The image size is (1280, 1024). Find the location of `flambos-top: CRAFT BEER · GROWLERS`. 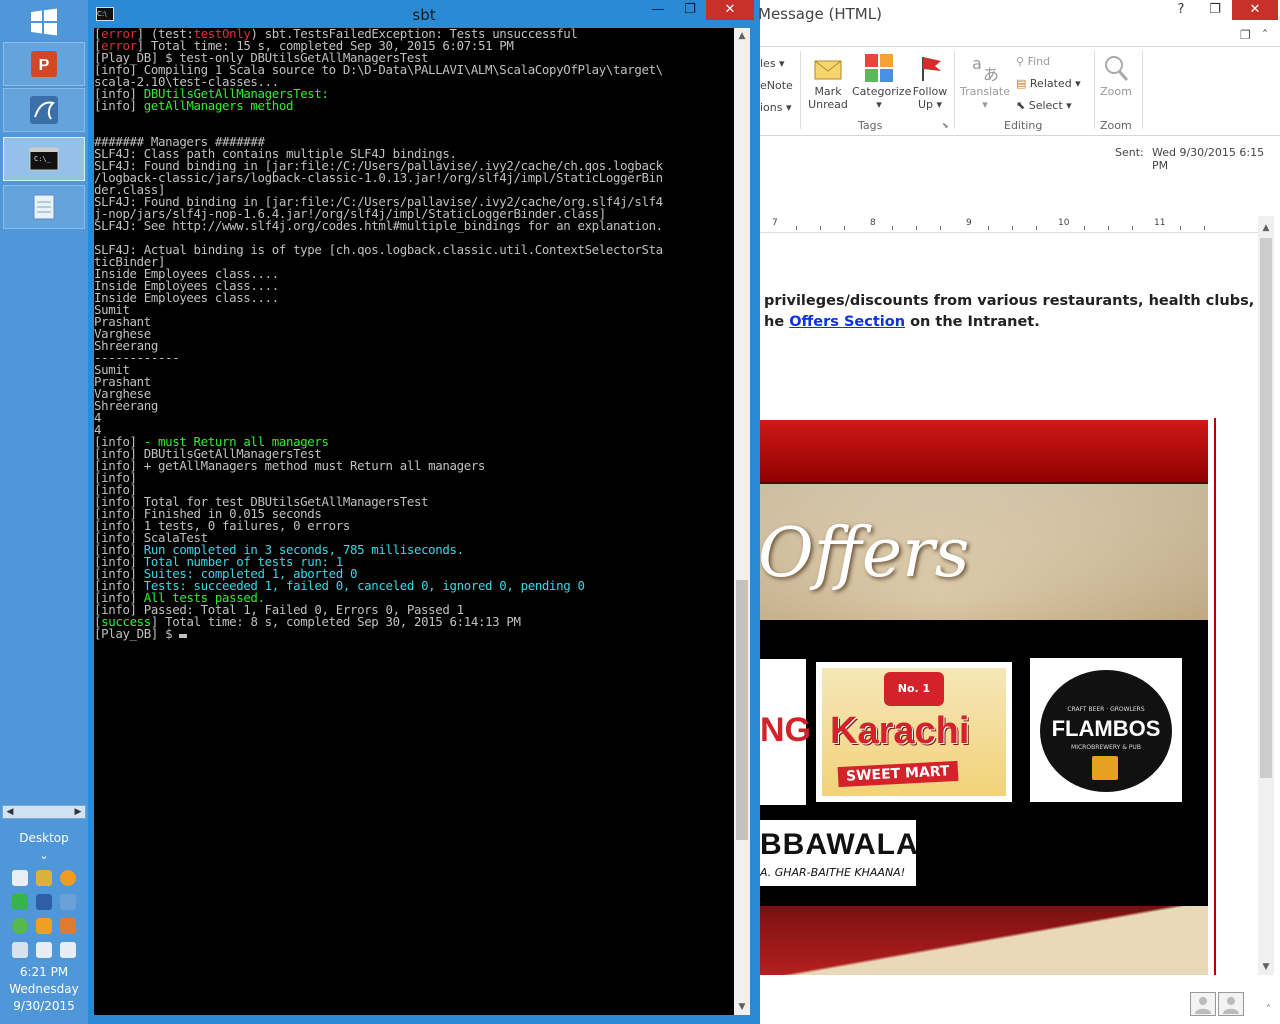

flambos-top: CRAFT BEER · GROWLERS is located at coordinates (1106, 709).